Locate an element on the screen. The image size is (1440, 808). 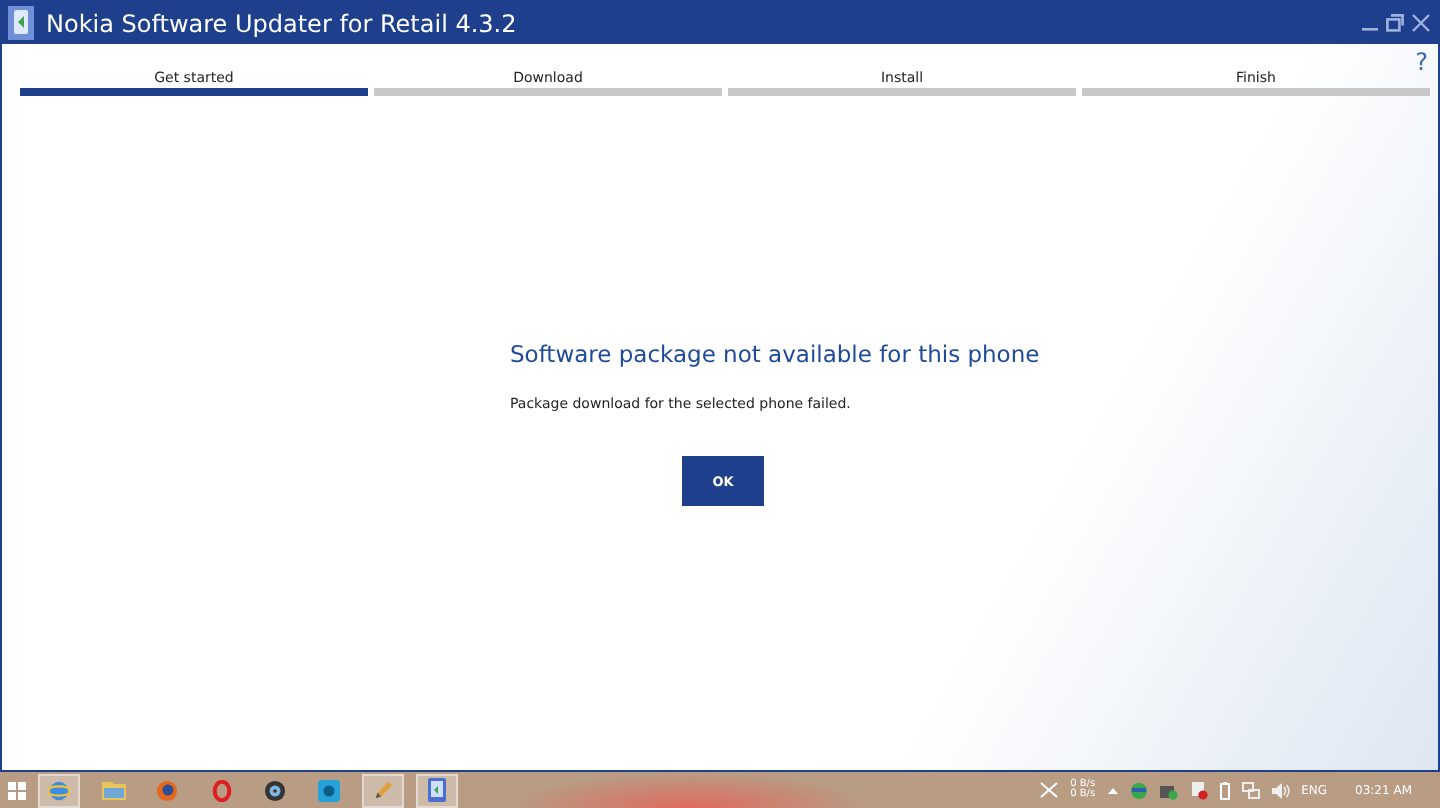
folder-icon is located at coordinates (113, 790).